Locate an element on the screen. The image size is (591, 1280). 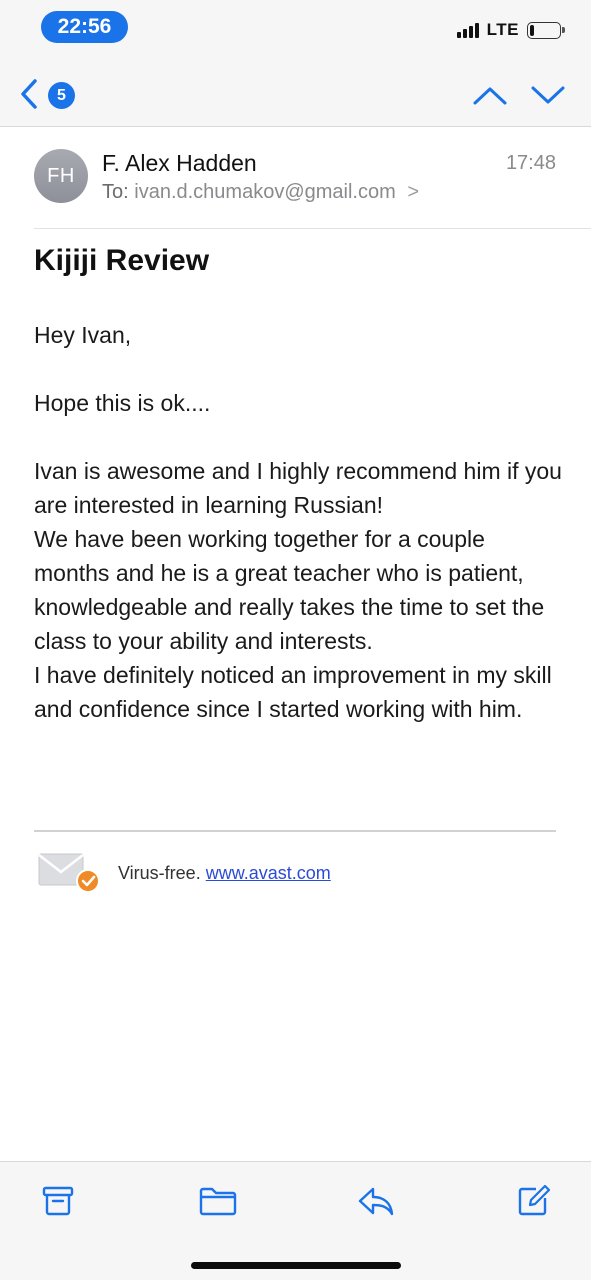
recipient-address: ivan.d.chumakov@gmail.com is located at coordinates (265, 192).